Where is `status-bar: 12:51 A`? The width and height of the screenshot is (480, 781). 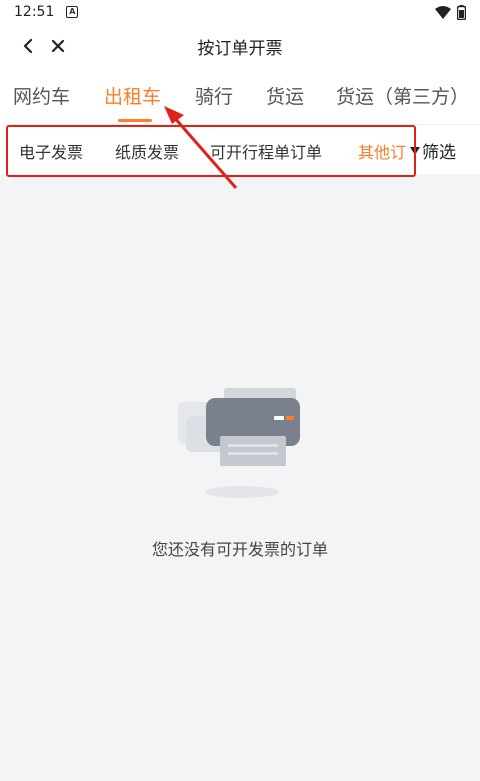 status-bar: 12:51 A is located at coordinates (240, 12).